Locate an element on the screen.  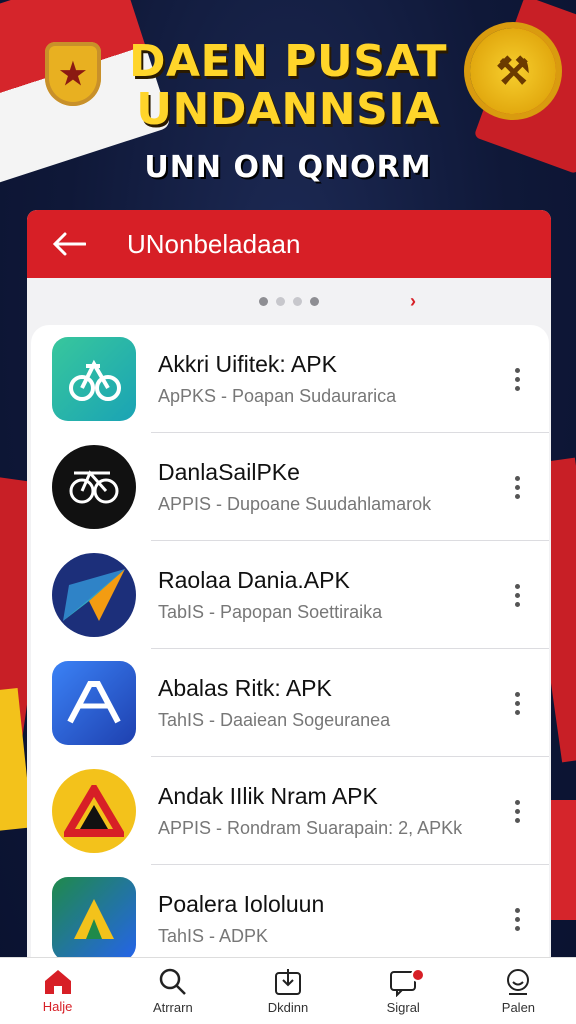
nav-label: Palen is located at coordinates (518, 1007).